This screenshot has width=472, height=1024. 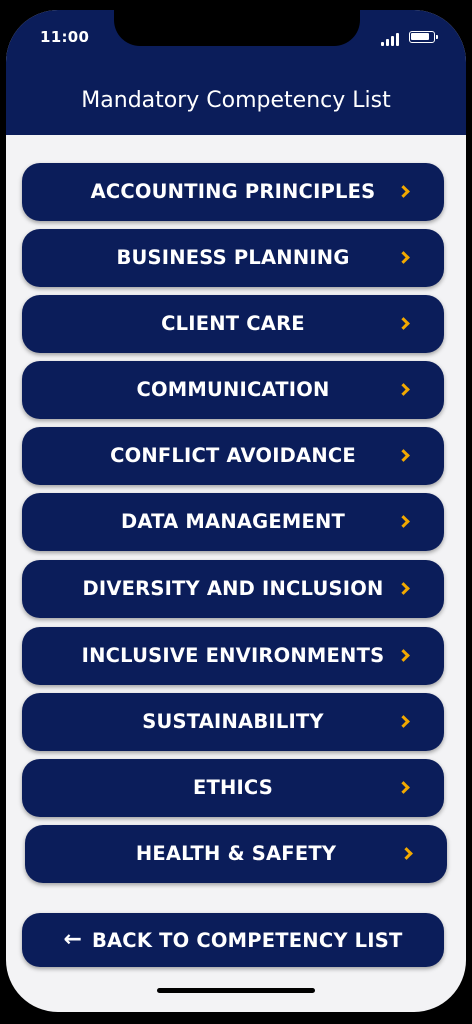 I want to click on list-item-client-care: CLIENT CARE, so click(x=233, y=324).